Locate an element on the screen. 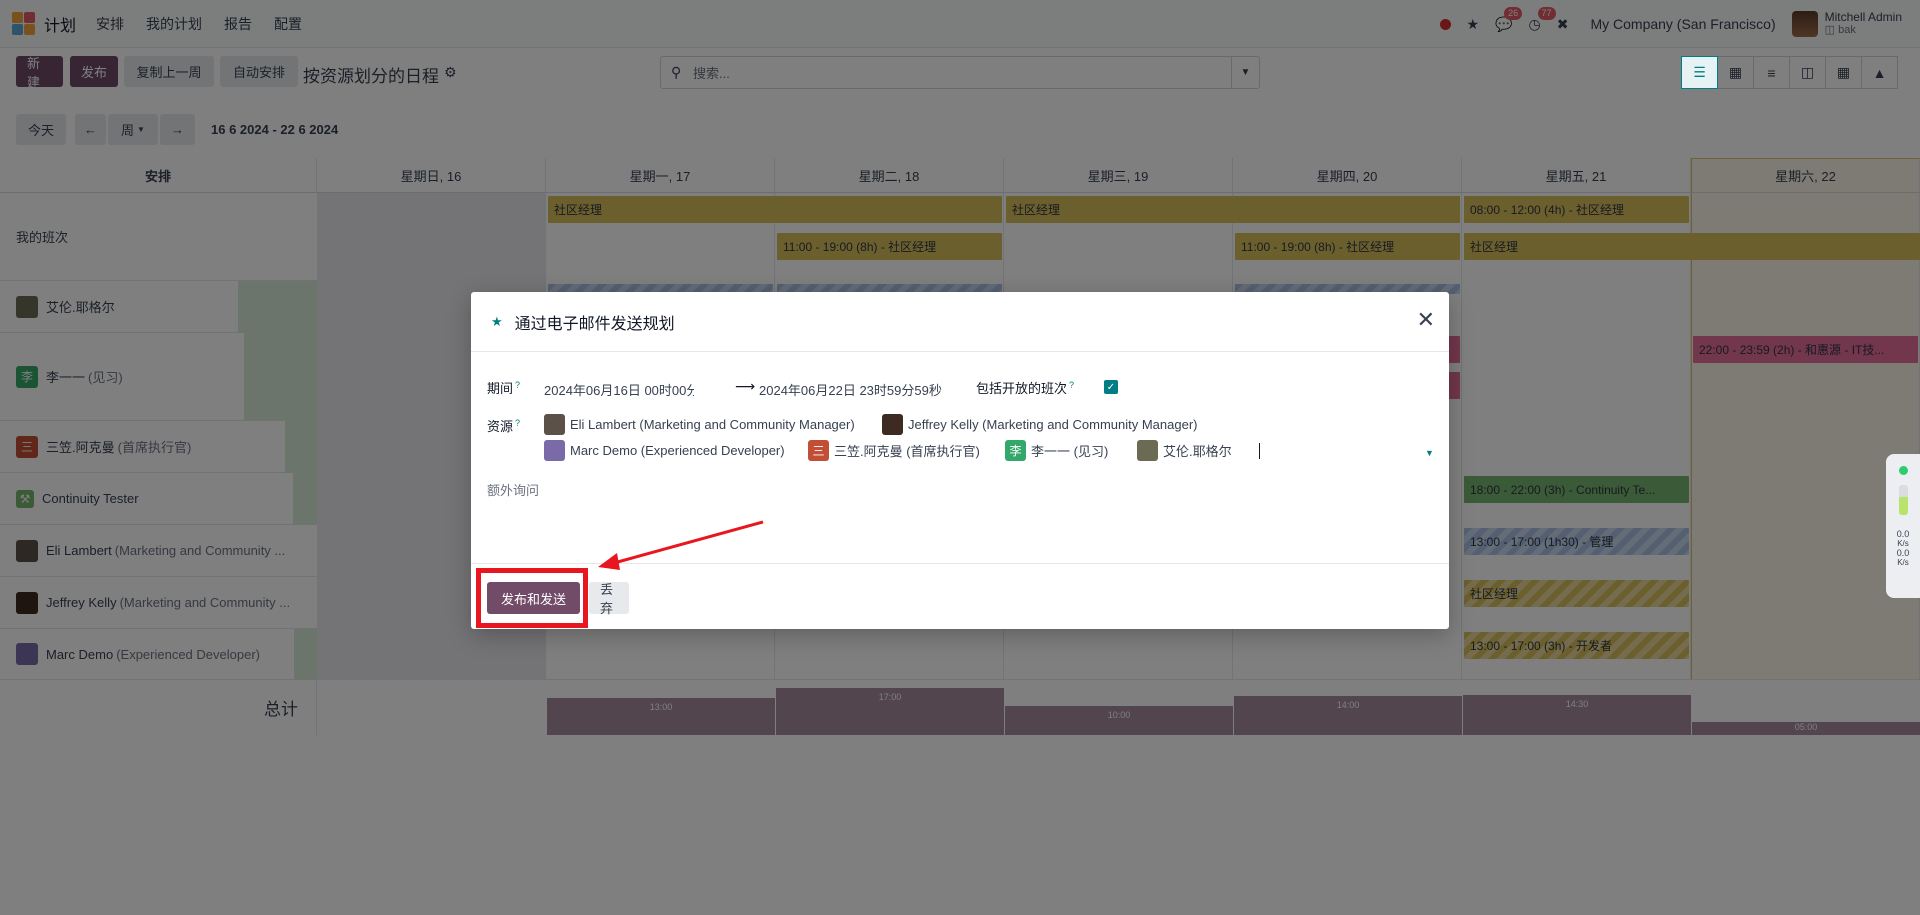  status-dot is located at coordinates (1903, 470).